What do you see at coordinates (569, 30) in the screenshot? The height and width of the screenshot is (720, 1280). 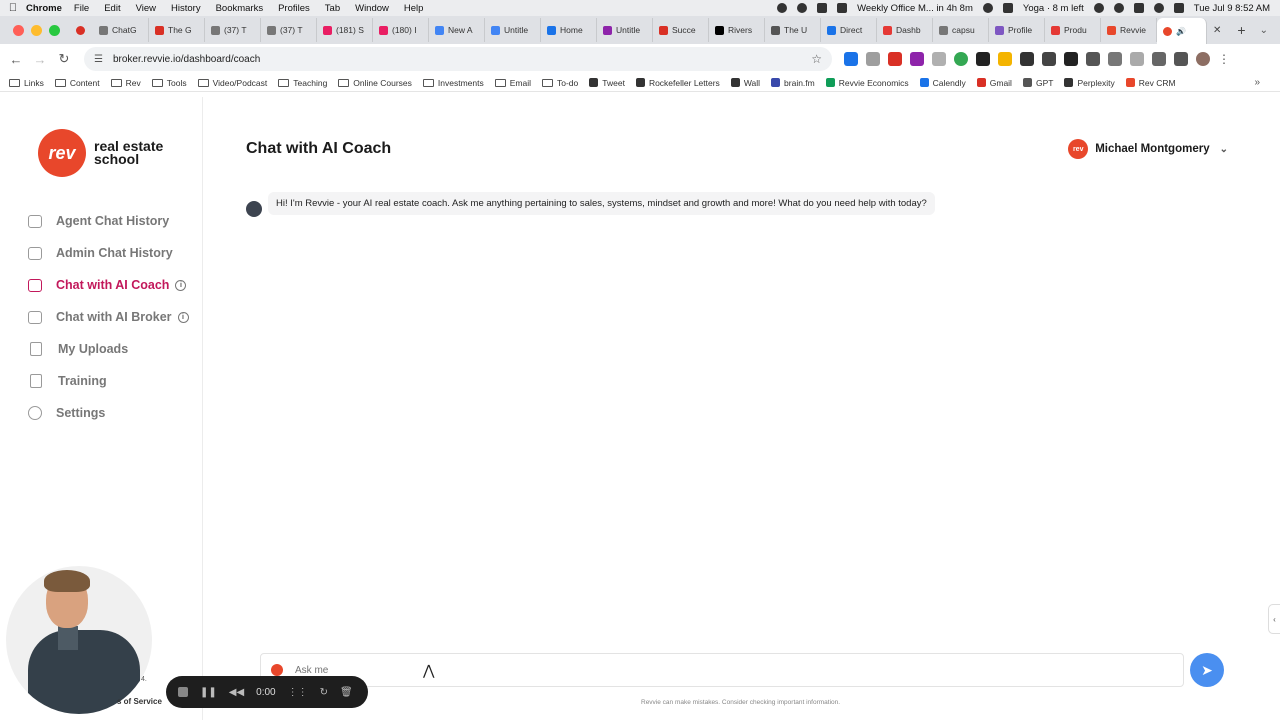 I see `browser-tab: Home` at bounding box center [569, 30].